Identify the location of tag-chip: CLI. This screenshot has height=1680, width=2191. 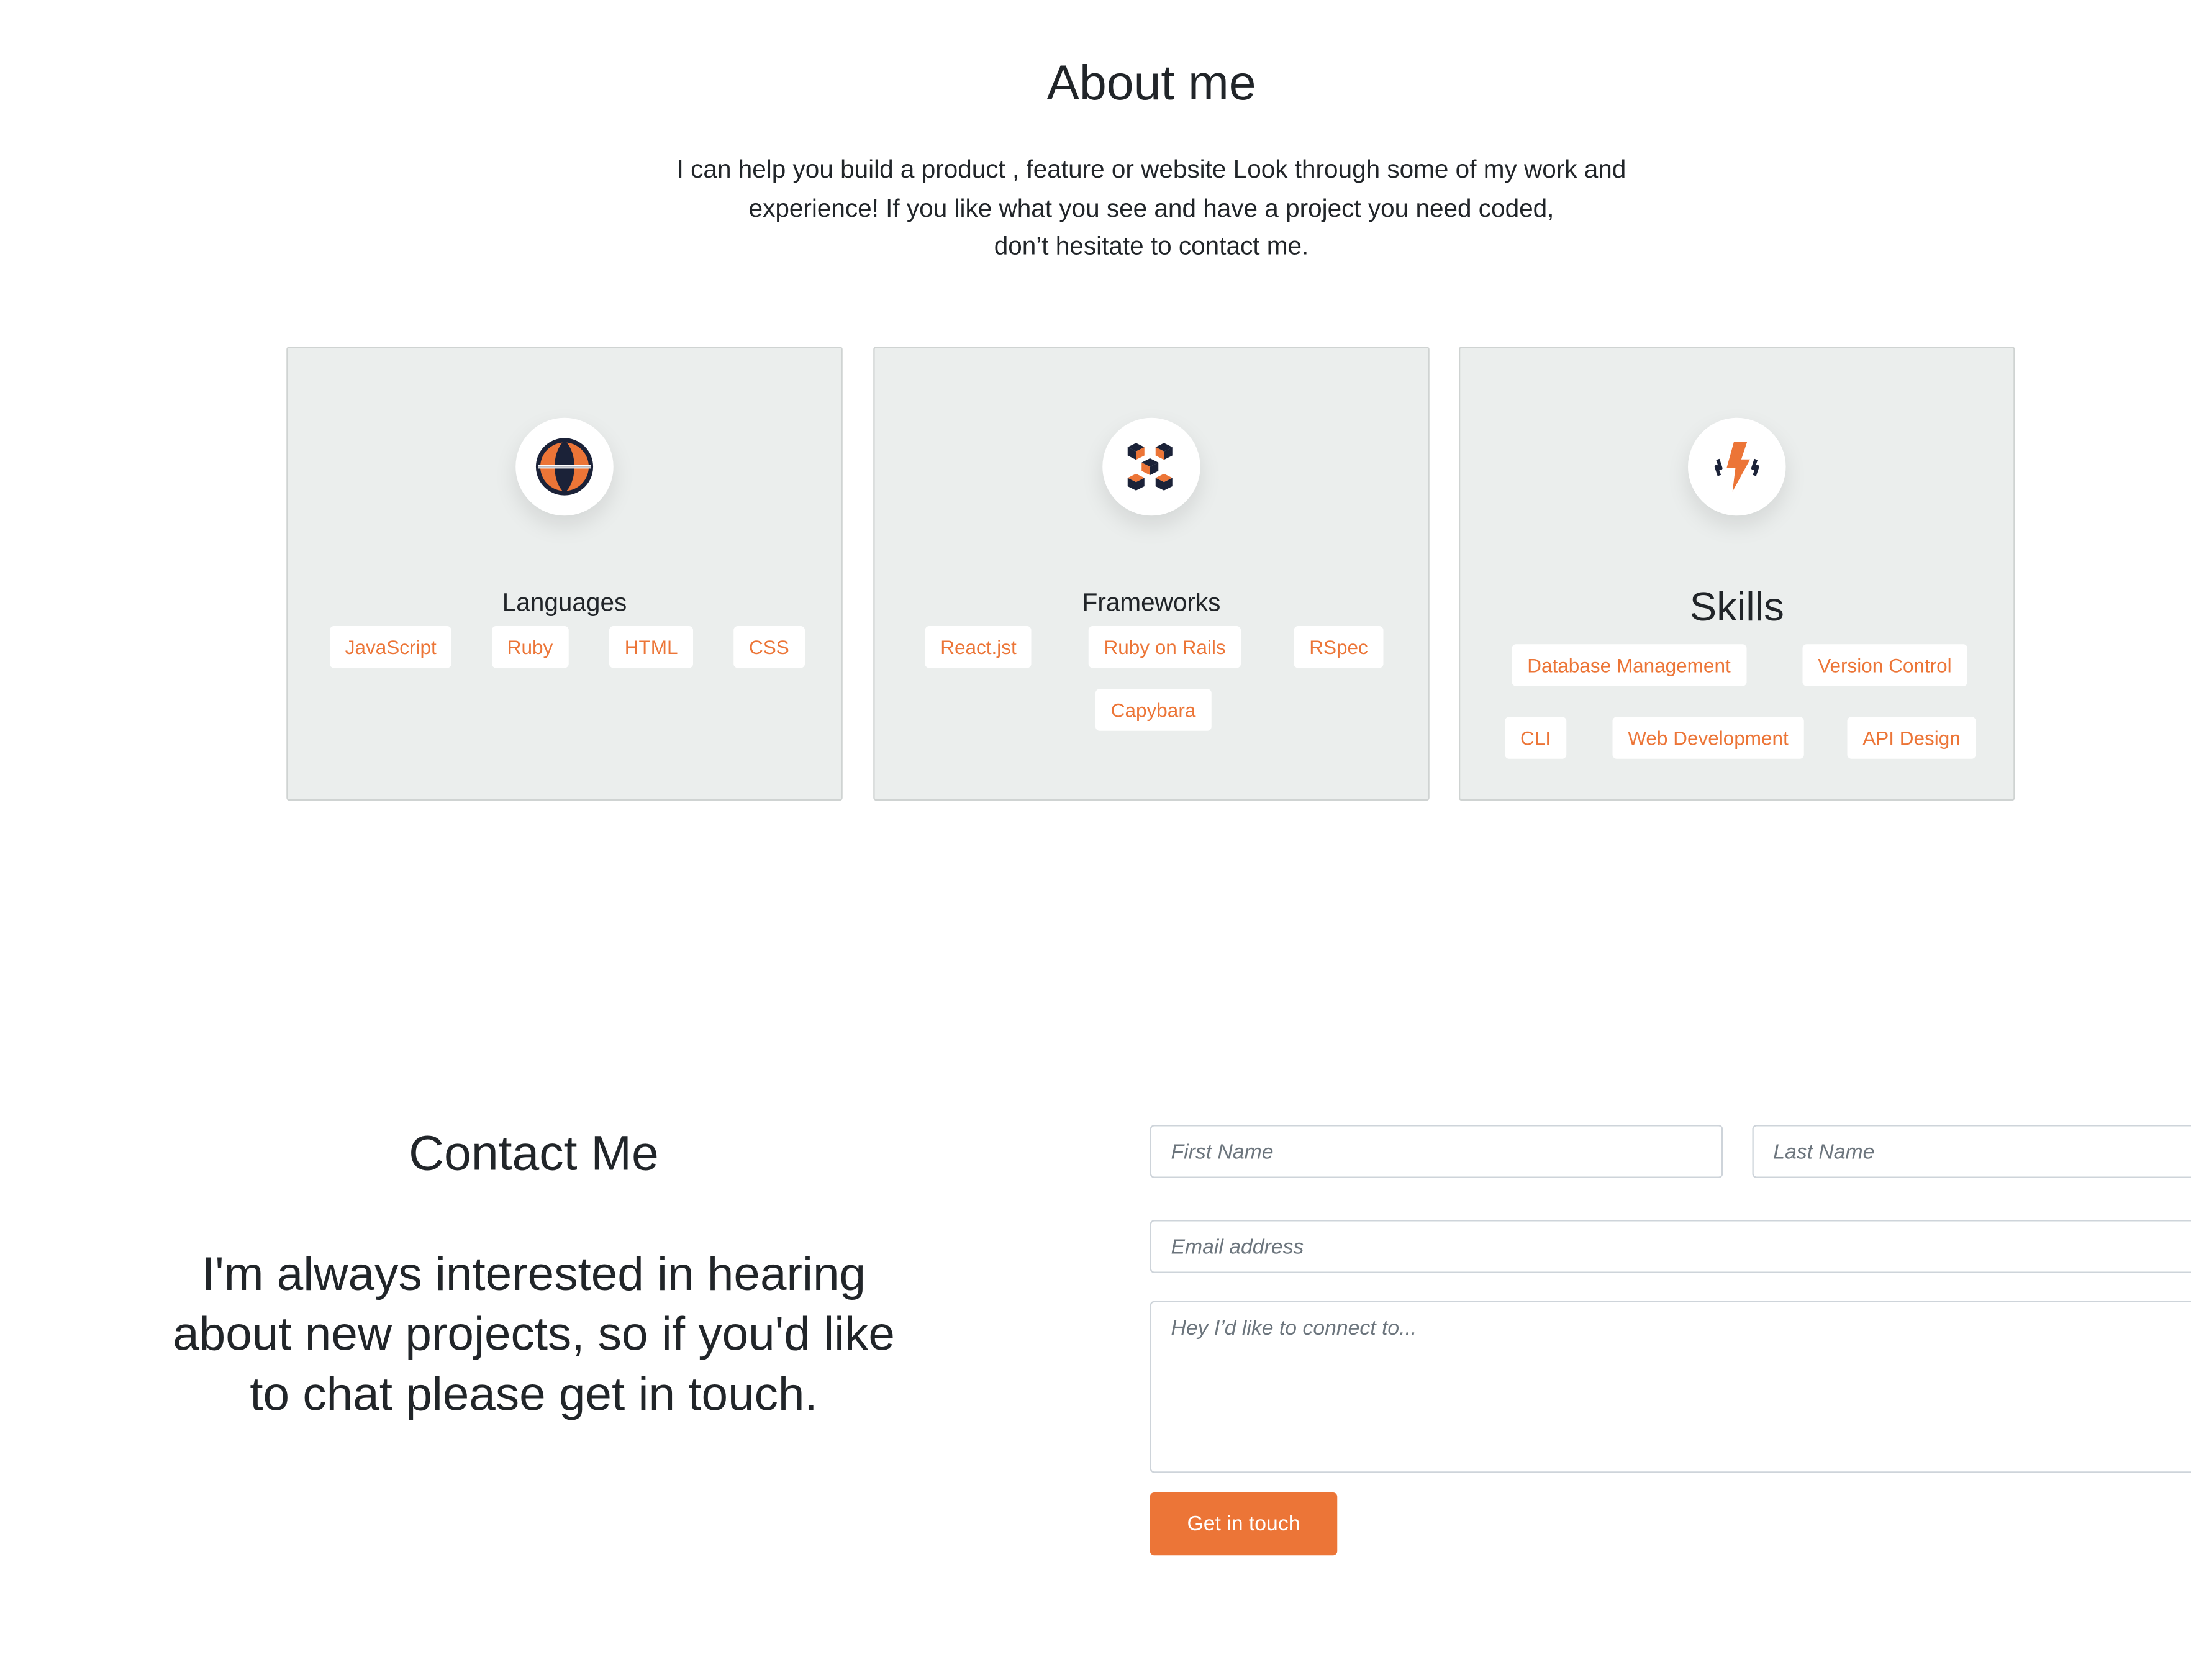
(1535, 738).